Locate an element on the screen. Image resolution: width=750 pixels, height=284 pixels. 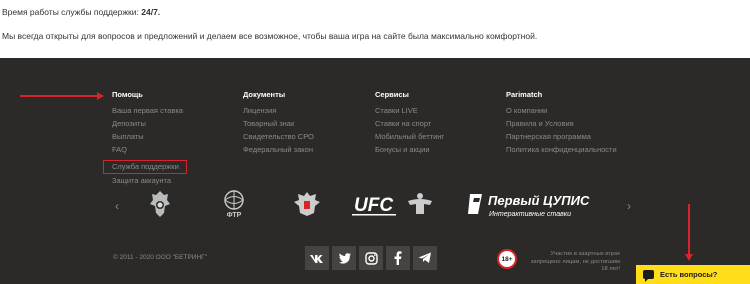
footer-link-faq: FAQ is located at coordinates (149, 149).